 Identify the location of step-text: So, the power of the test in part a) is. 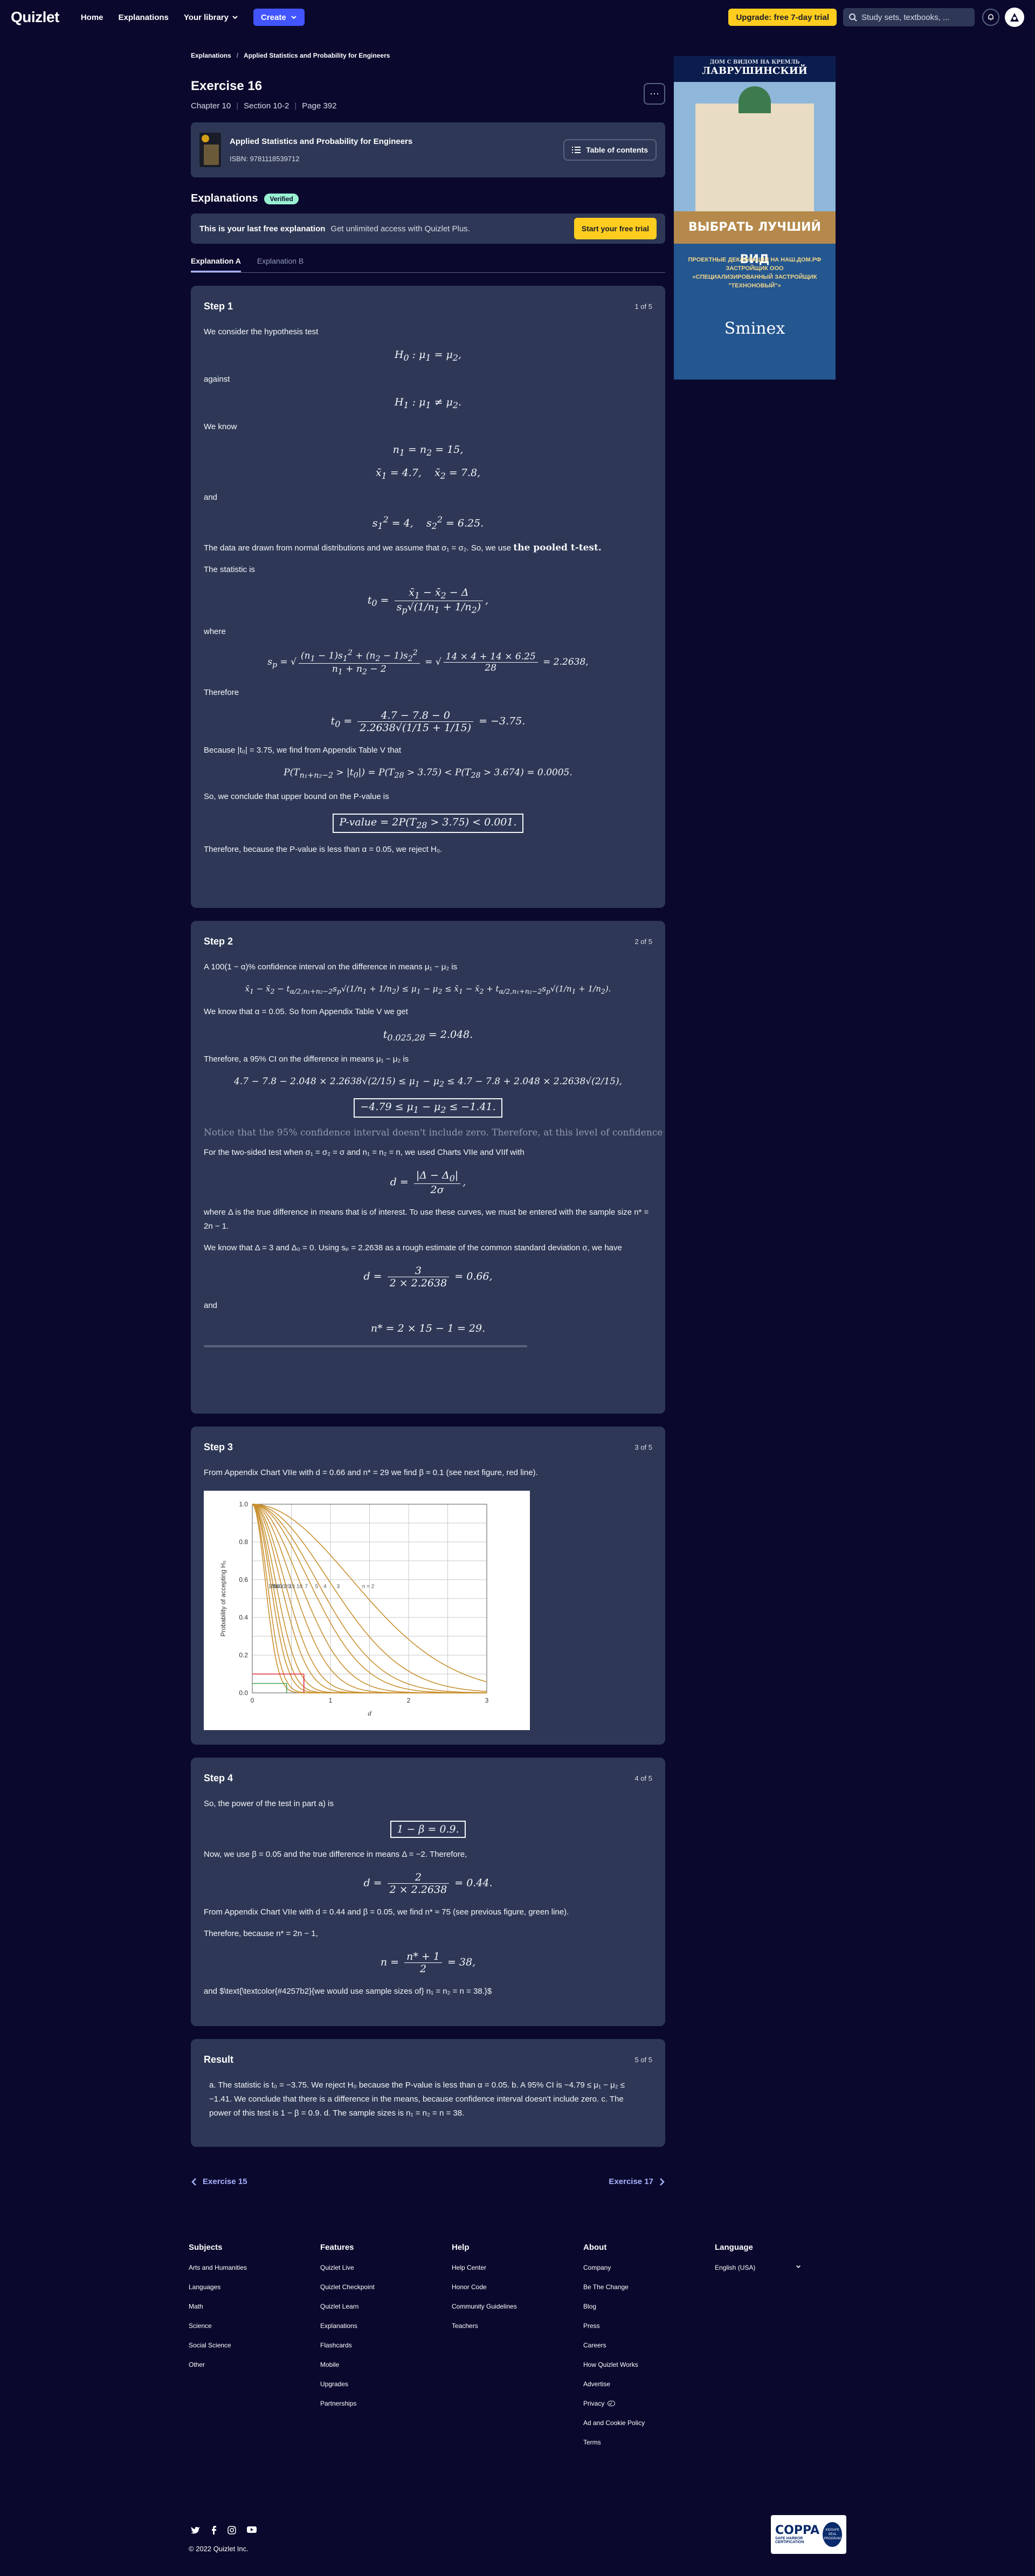
(269, 1803).